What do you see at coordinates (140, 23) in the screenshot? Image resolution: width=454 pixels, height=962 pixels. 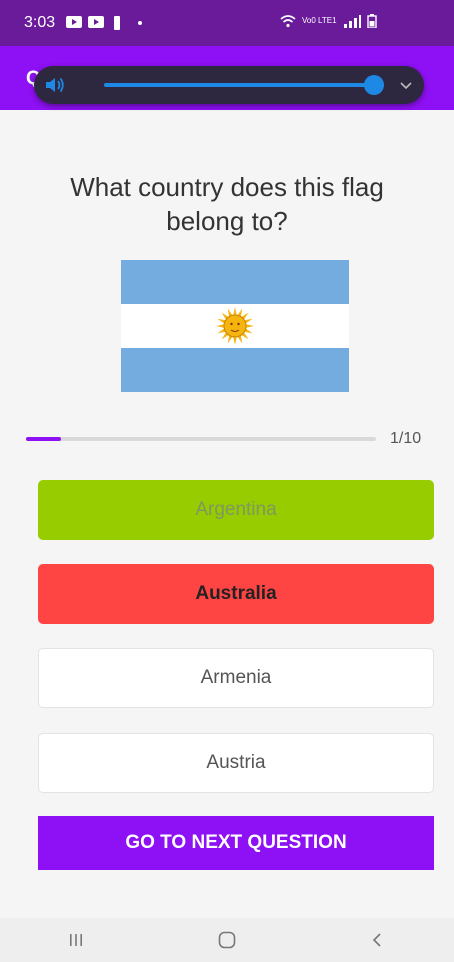 I see `more-notifications-icon` at bounding box center [140, 23].